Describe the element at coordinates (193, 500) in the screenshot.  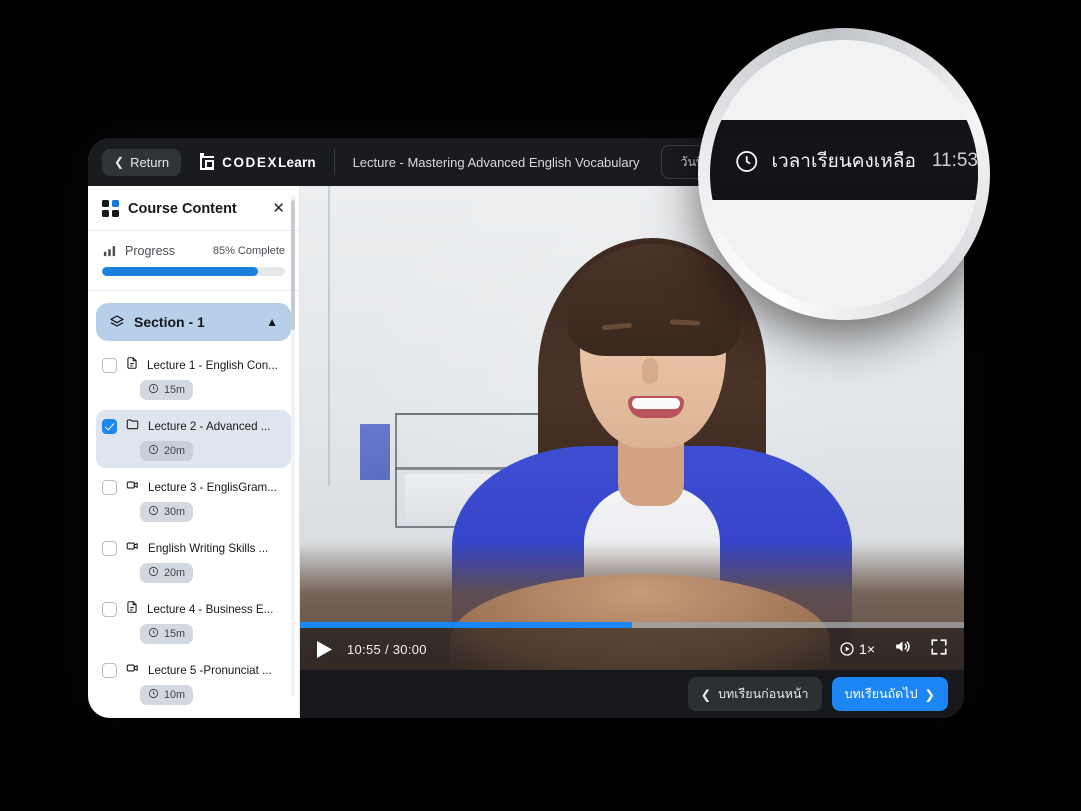
I see `list-item: Lecture 3 - EnglisGram... 30m` at that location.